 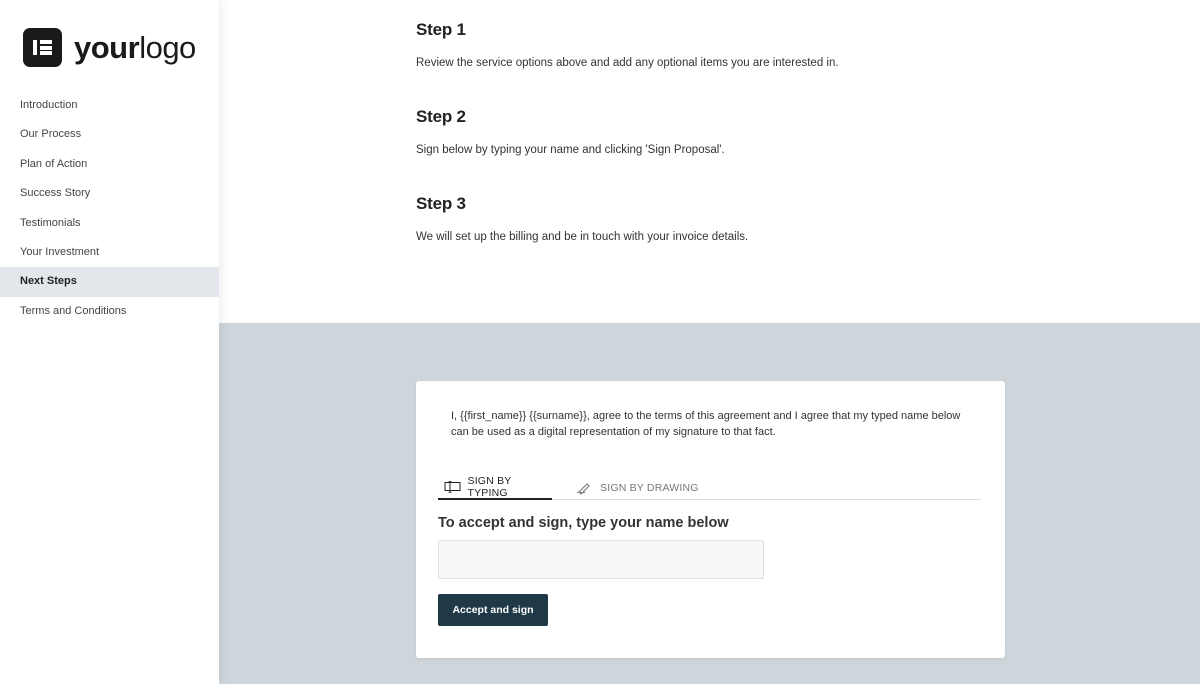 What do you see at coordinates (441, 29) in the screenshot?
I see `step-title: Step 1` at bounding box center [441, 29].